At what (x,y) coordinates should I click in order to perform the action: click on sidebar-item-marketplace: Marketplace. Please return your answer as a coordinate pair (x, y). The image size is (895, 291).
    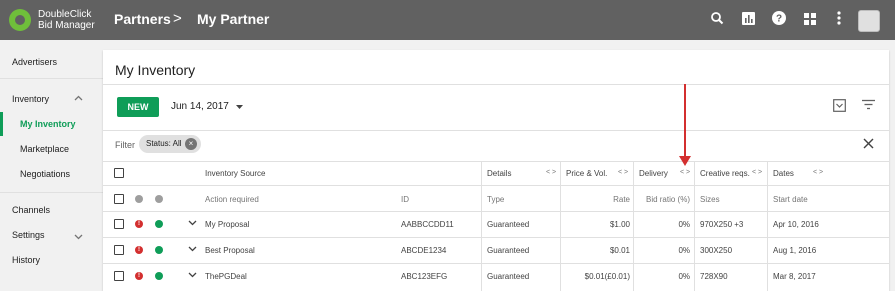
    Looking at the image, I should click on (44, 149).